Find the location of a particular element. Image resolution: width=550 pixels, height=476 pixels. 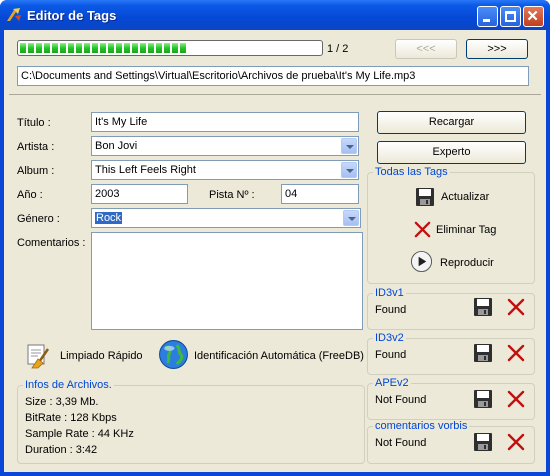

genre-combo: Rock is located at coordinates (226, 218).